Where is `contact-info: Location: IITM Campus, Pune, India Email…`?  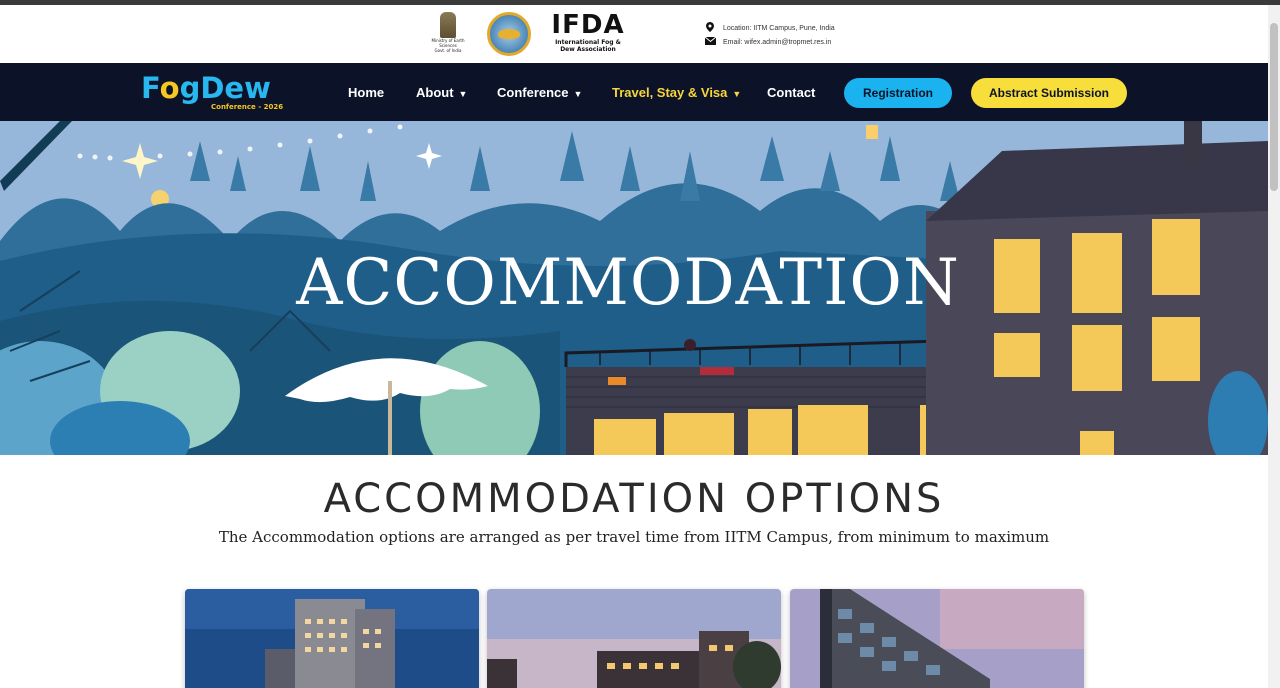
contact-info: Location: IITM Campus, Pune, India Email… is located at coordinates (769, 35).